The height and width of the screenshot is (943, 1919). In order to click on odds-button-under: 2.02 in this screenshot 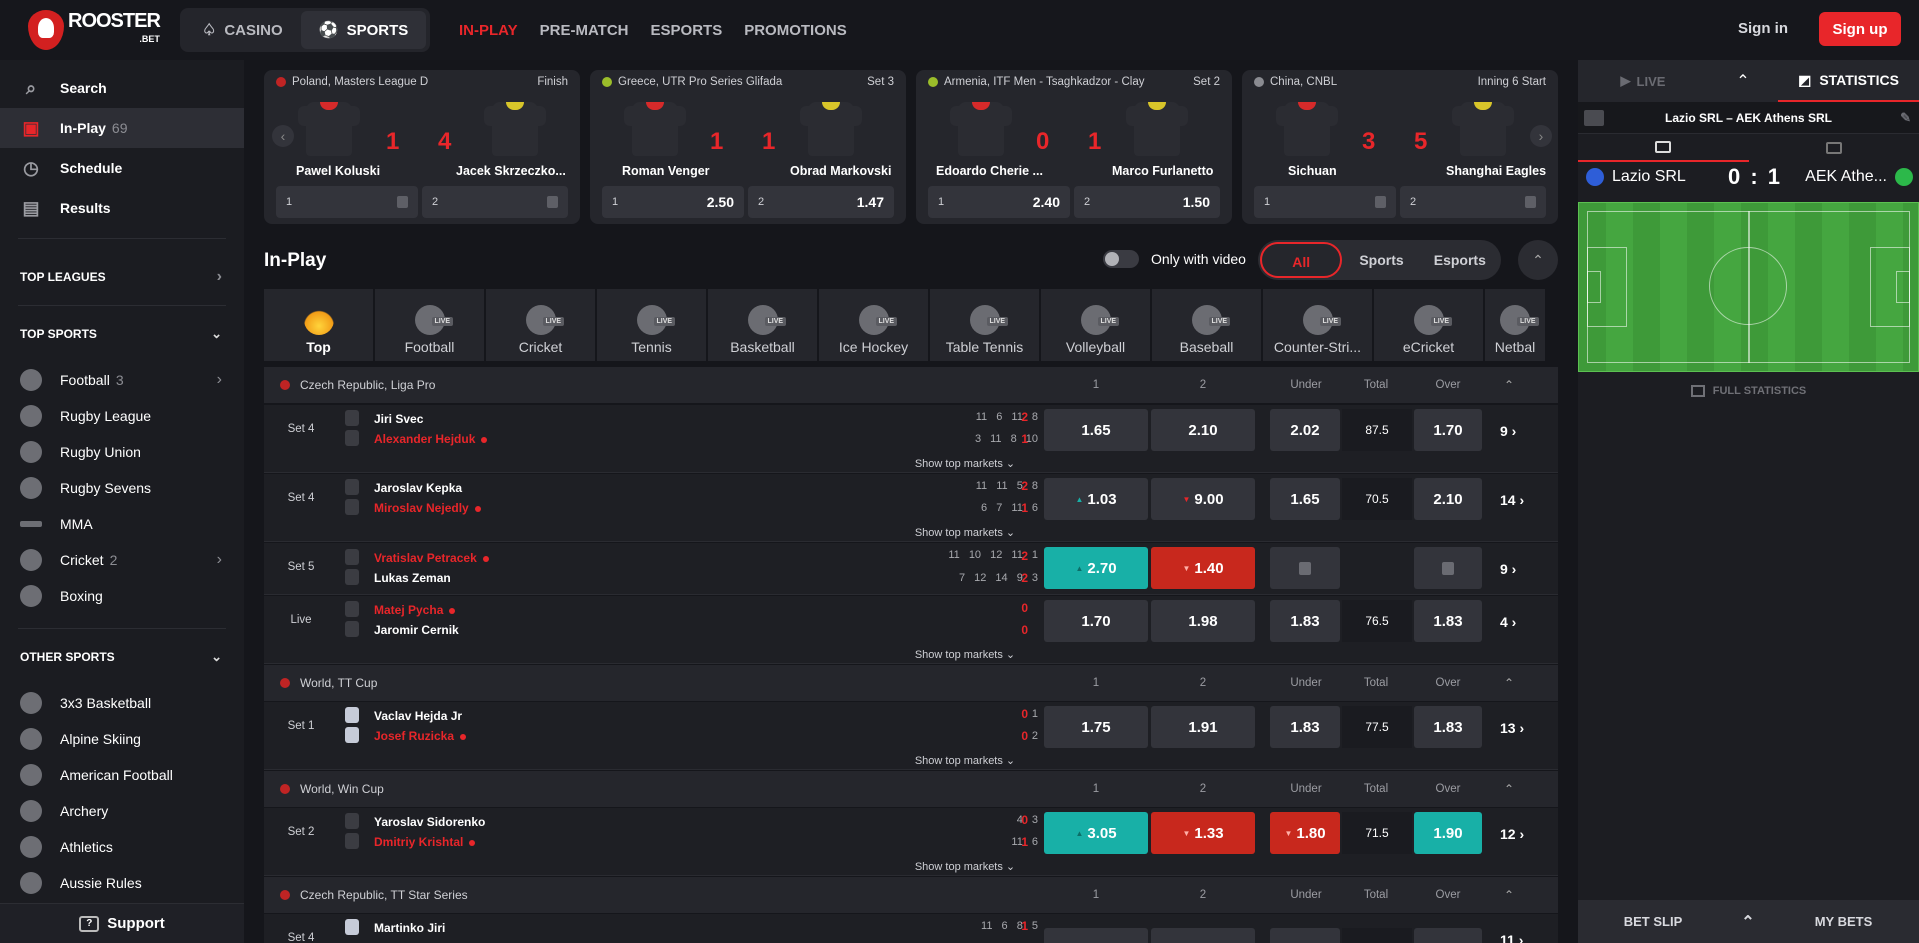, I will do `click(1305, 430)`.